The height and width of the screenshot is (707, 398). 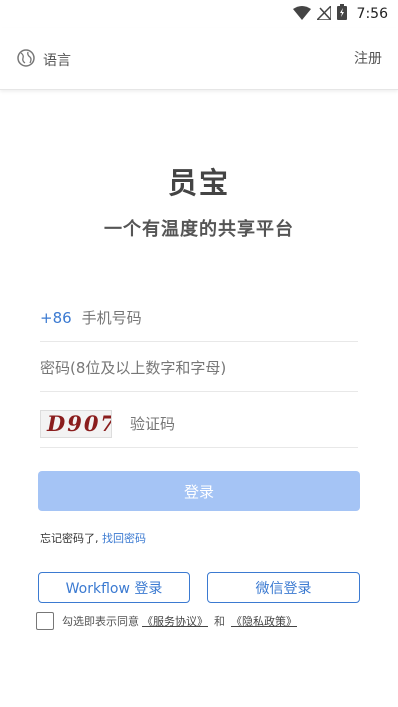 What do you see at coordinates (199, 229) in the screenshot?
I see `slogan: 一个有温度的共享平台` at bounding box center [199, 229].